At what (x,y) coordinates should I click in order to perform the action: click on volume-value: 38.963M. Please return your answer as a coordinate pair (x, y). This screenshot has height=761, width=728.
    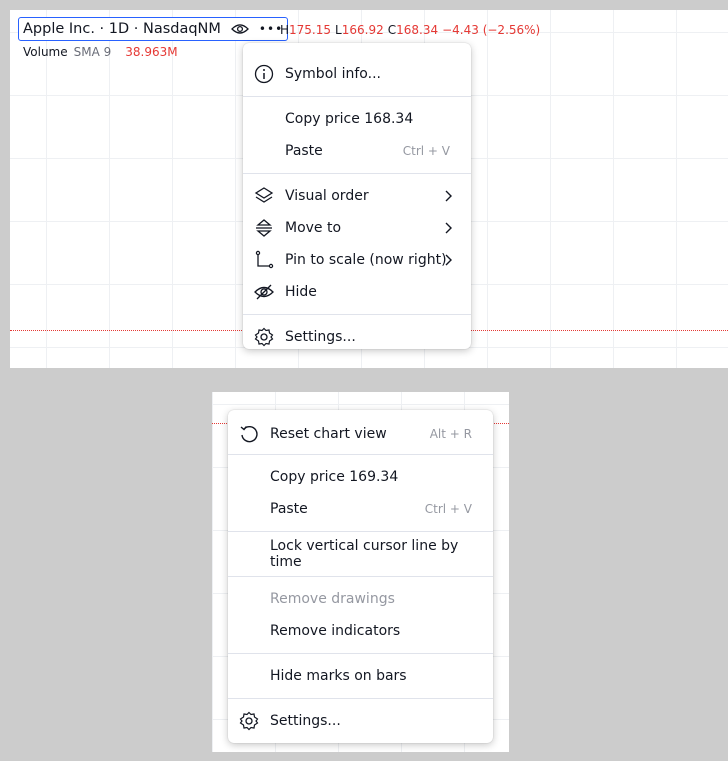
    Looking at the image, I should click on (151, 52).